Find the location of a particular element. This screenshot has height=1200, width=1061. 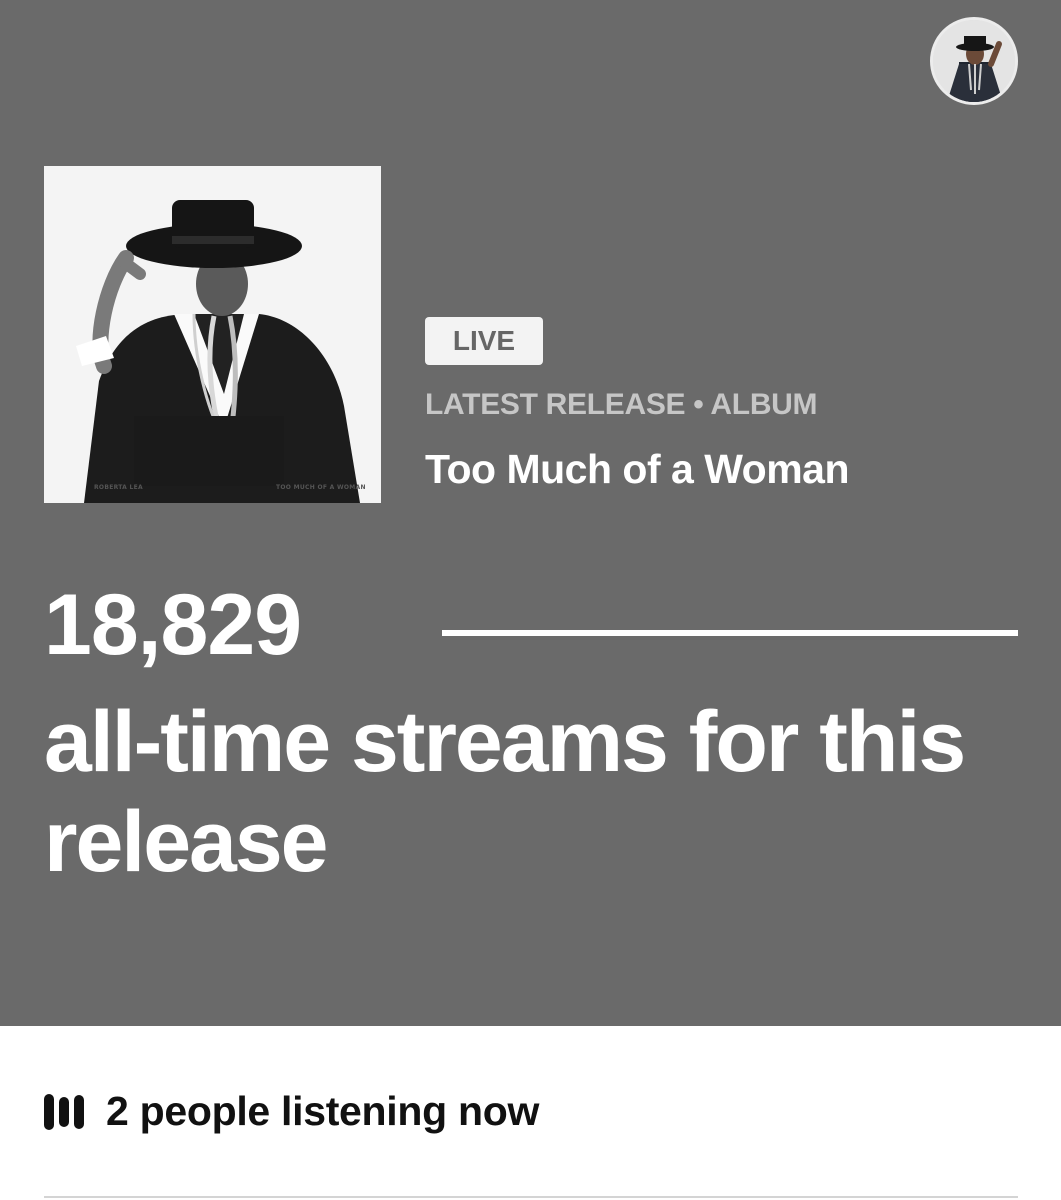

artist-avatar is located at coordinates (974, 61).